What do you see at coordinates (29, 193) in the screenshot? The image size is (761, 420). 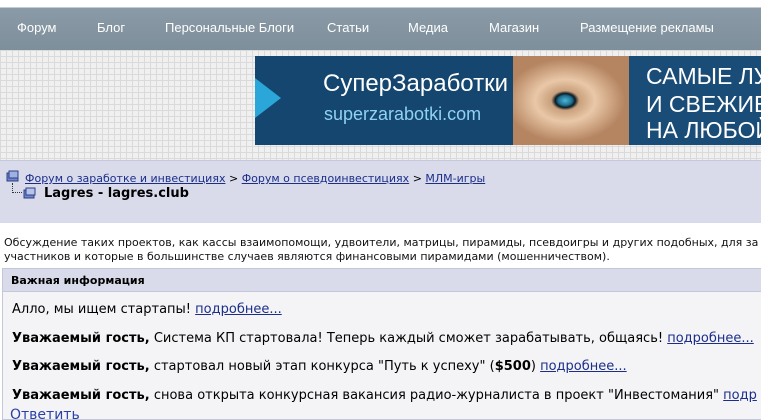 I see `topic-folder-icon` at bounding box center [29, 193].